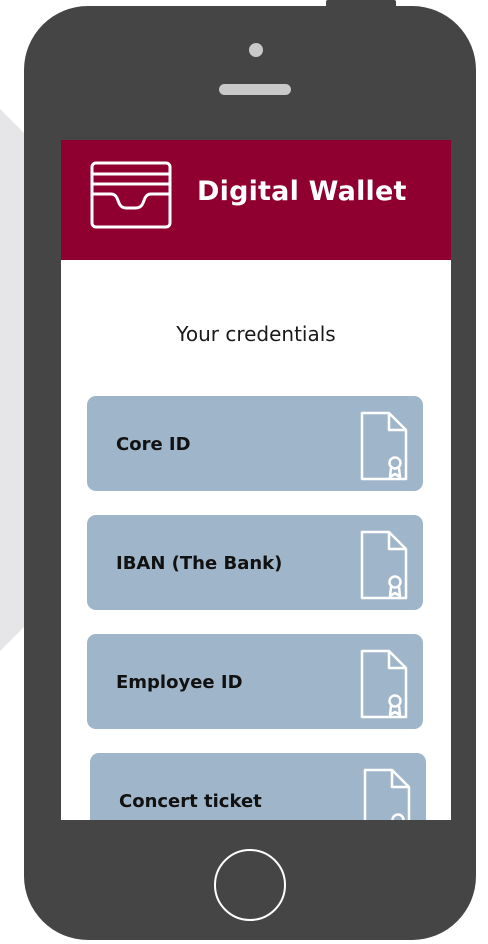 The width and height of the screenshot is (488, 944). I want to click on credential-label: Employee ID, so click(179, 682).